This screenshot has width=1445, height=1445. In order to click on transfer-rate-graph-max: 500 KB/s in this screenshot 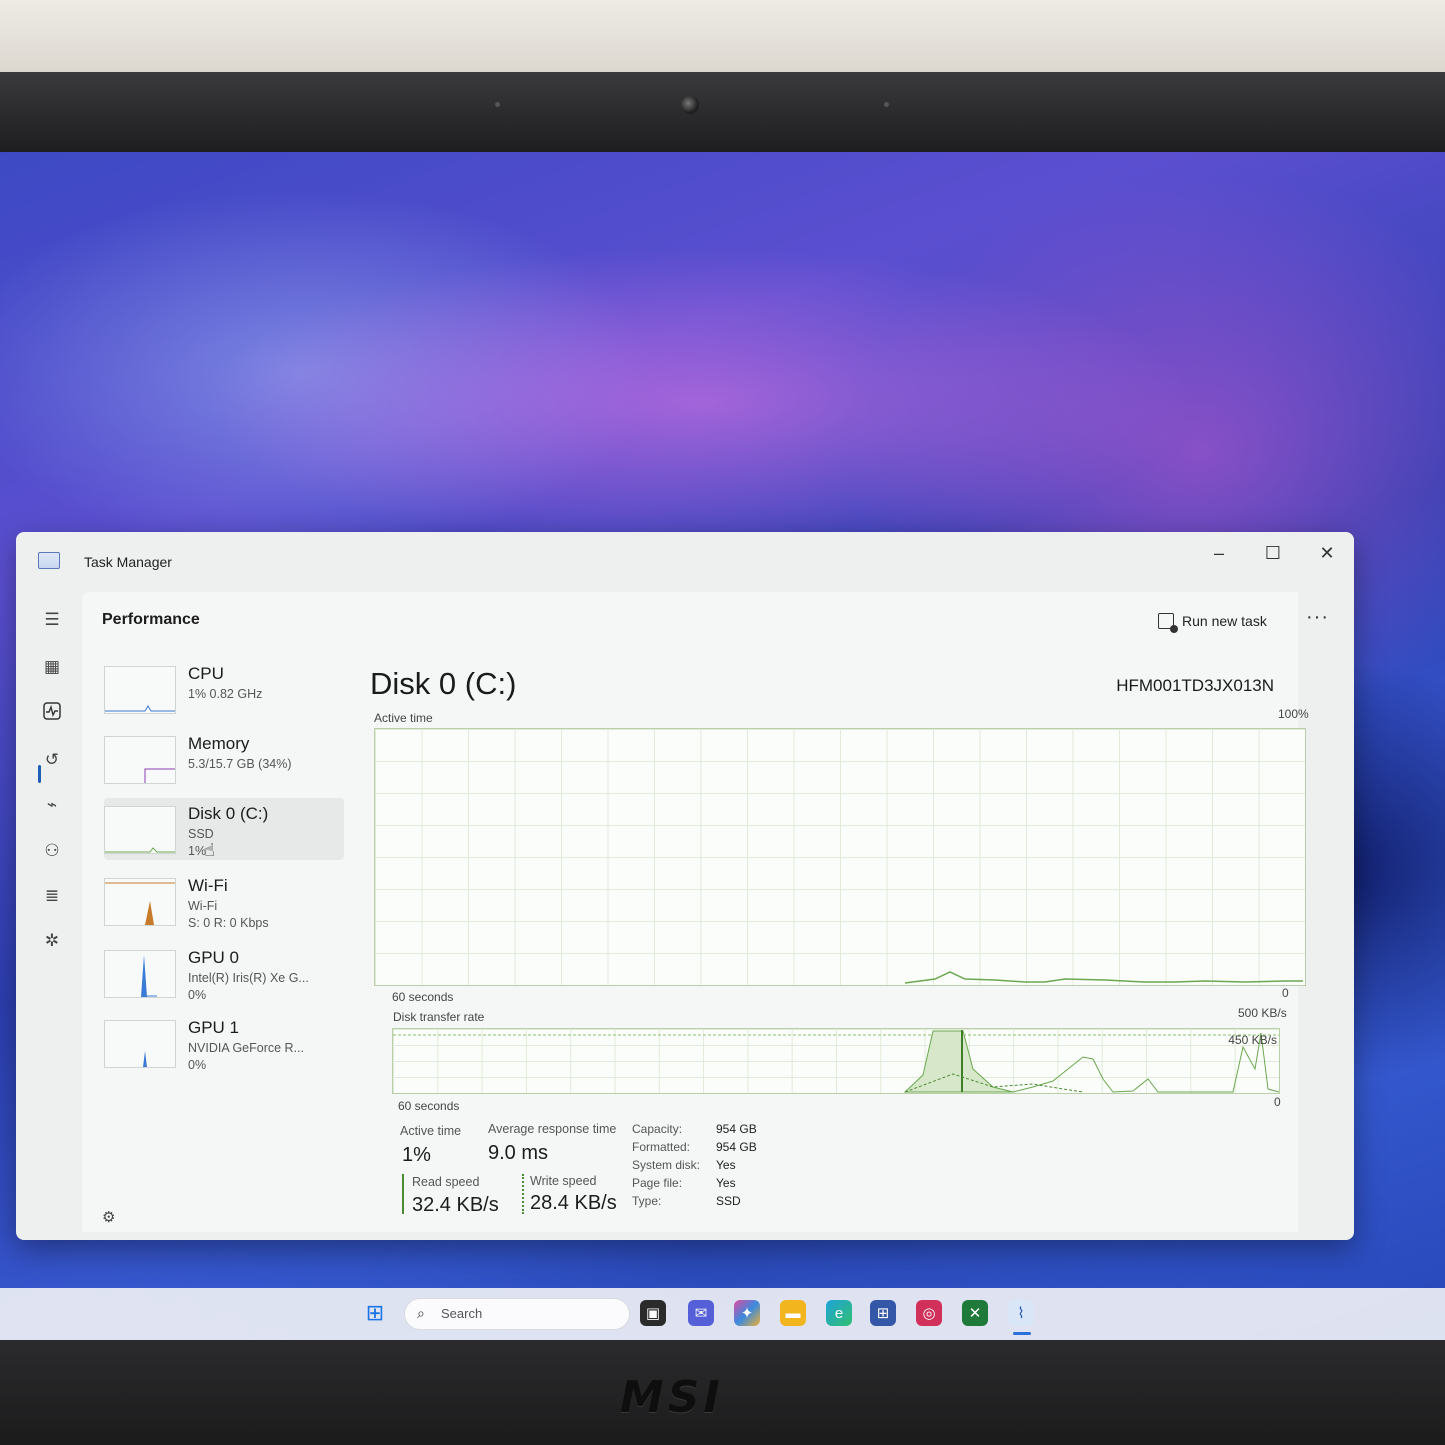, I will do `click(1262, 1013)`.